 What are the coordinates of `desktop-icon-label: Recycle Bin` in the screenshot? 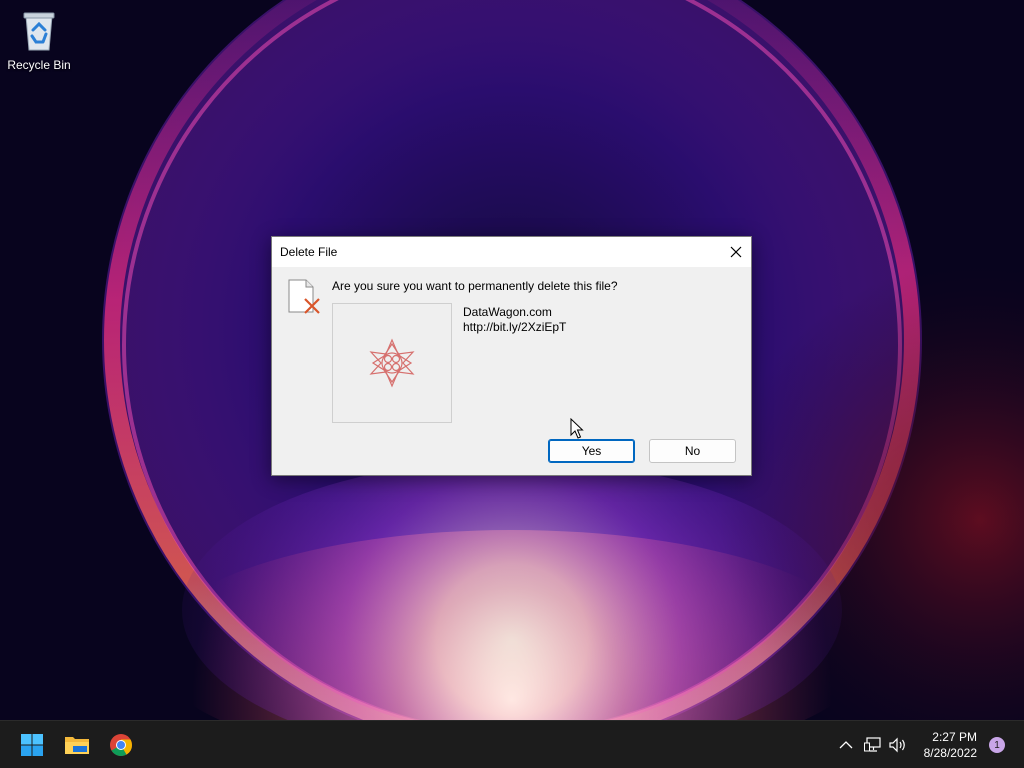 It's located at (39, 65).